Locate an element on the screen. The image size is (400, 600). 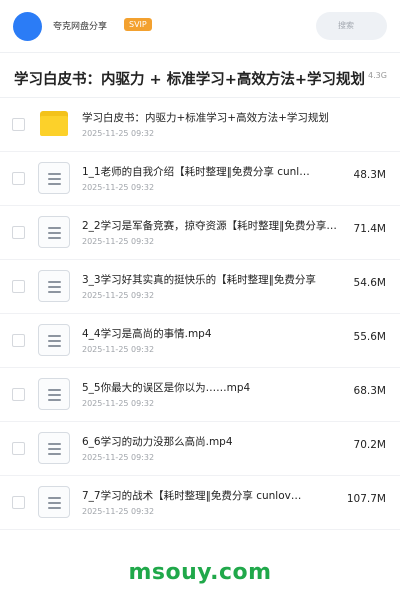
watermark-logo: msouy.com is located at coordinates (200, 572).